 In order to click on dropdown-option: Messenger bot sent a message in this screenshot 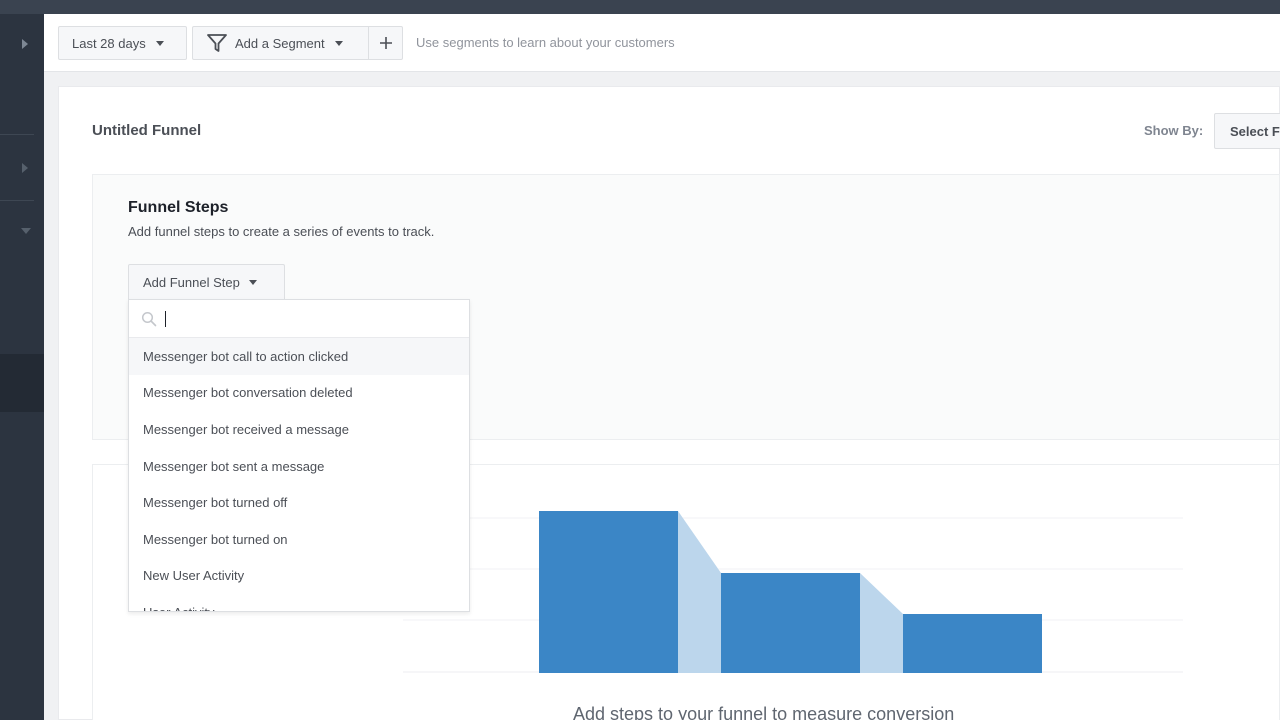, I will do `click(299, 466)`.